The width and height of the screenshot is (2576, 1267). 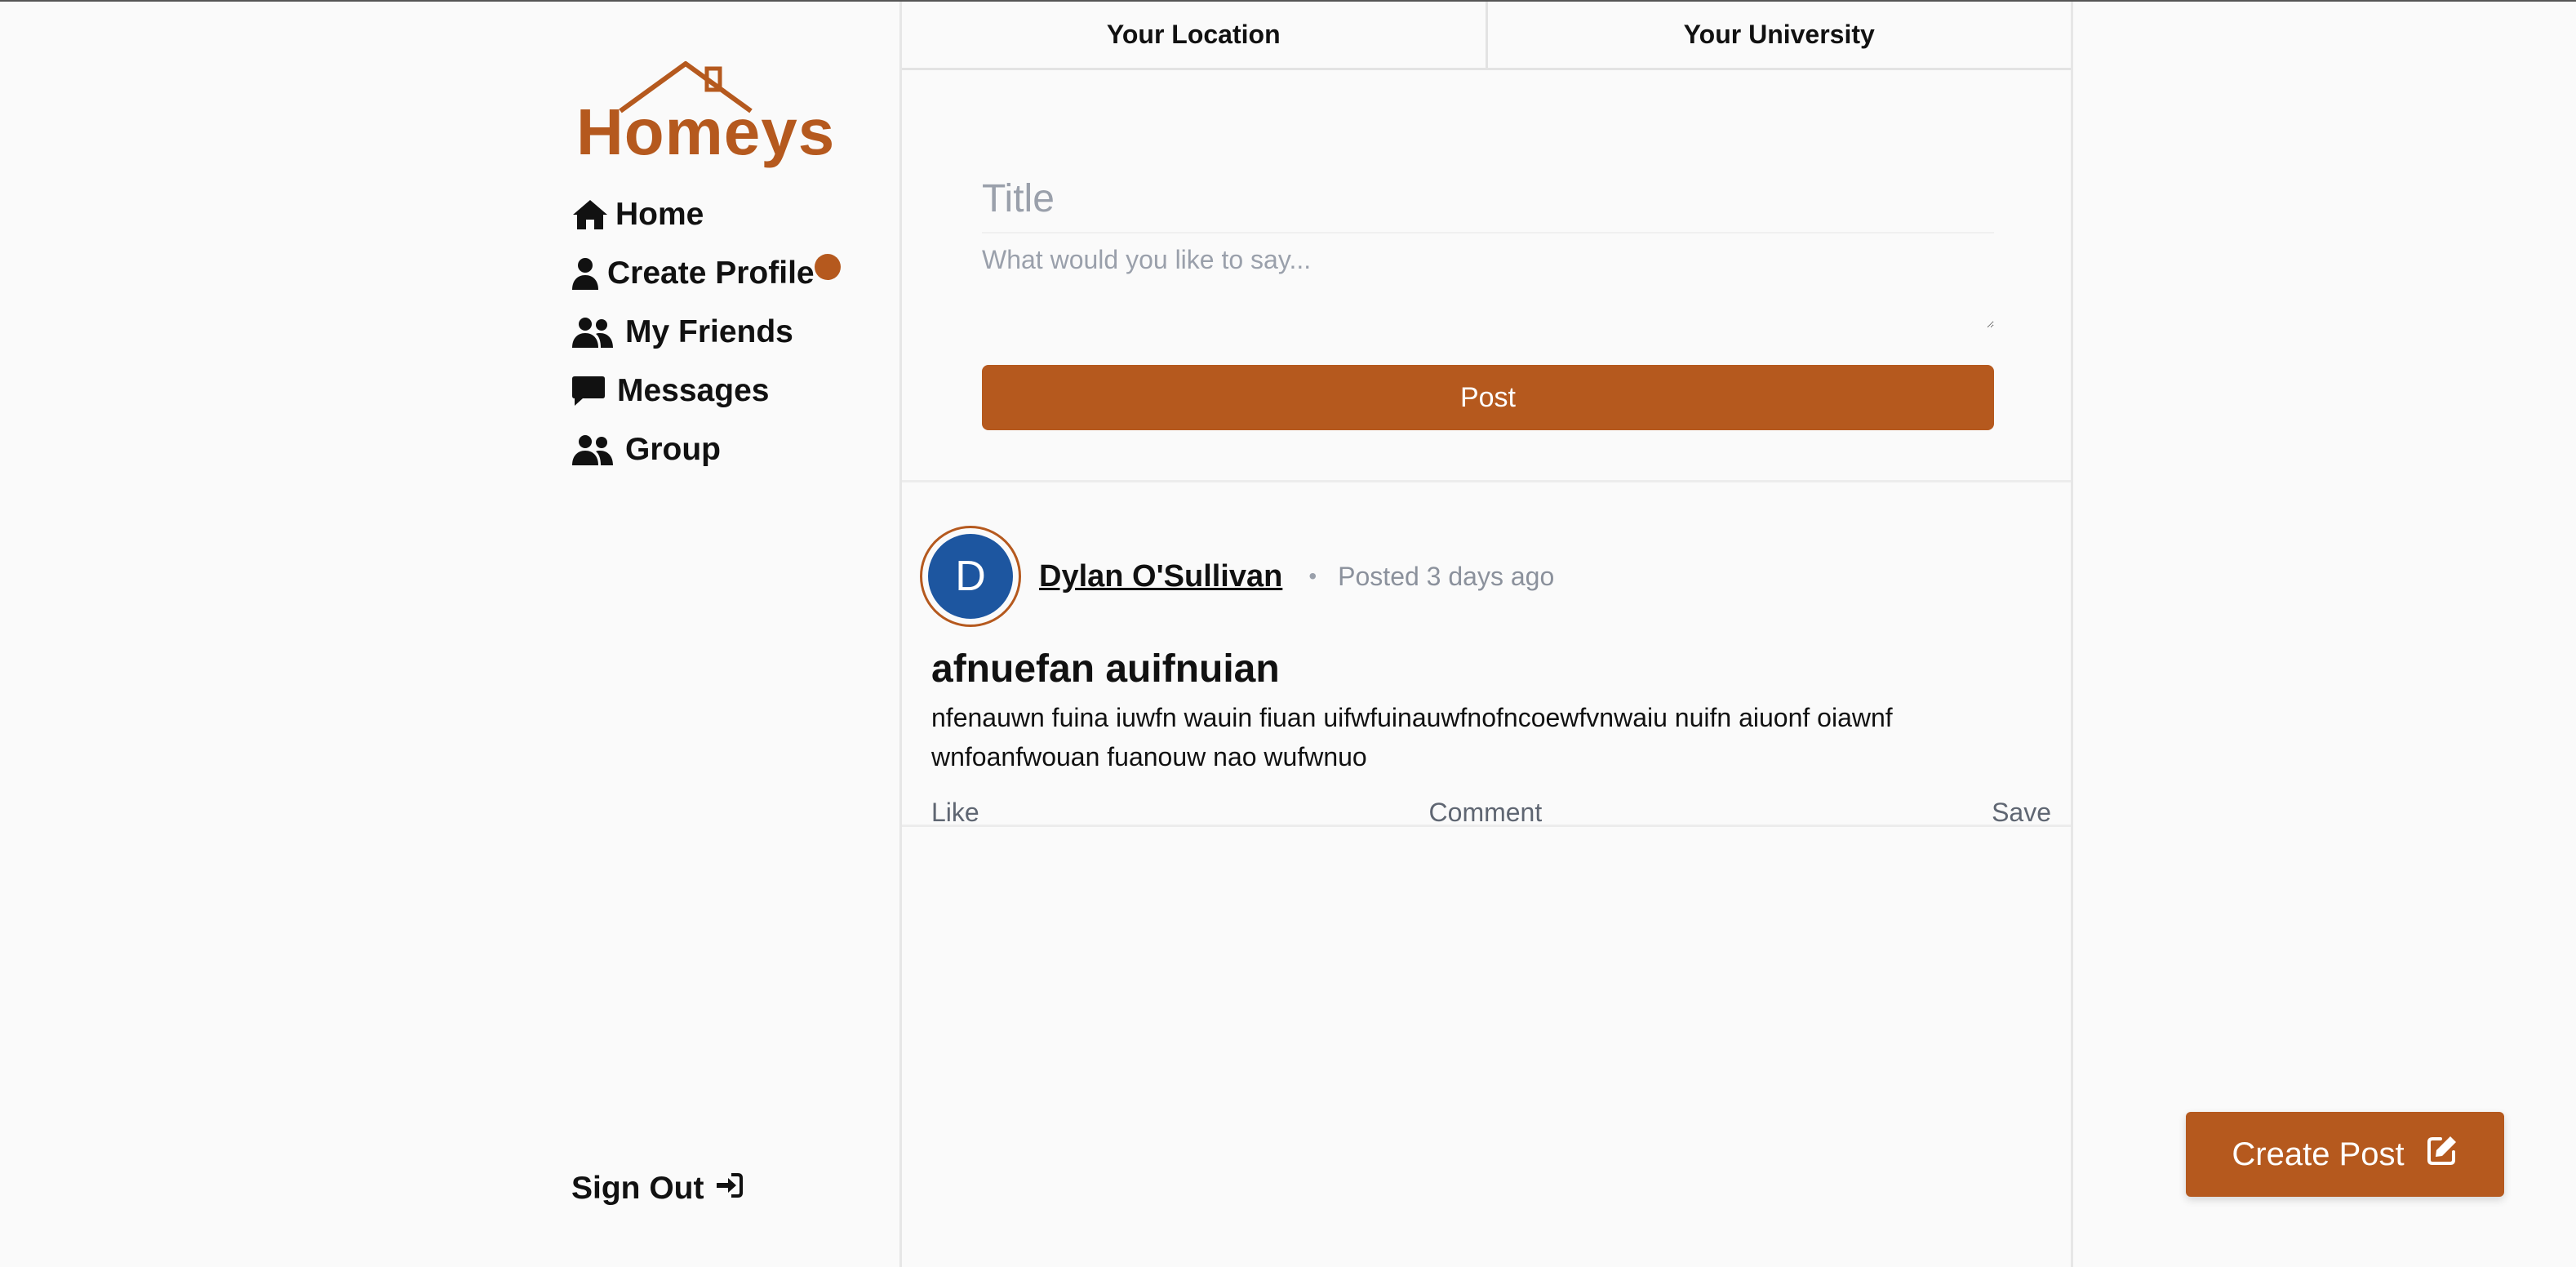 I want to click on post-composer: Post, so click(x=1488, y=297).